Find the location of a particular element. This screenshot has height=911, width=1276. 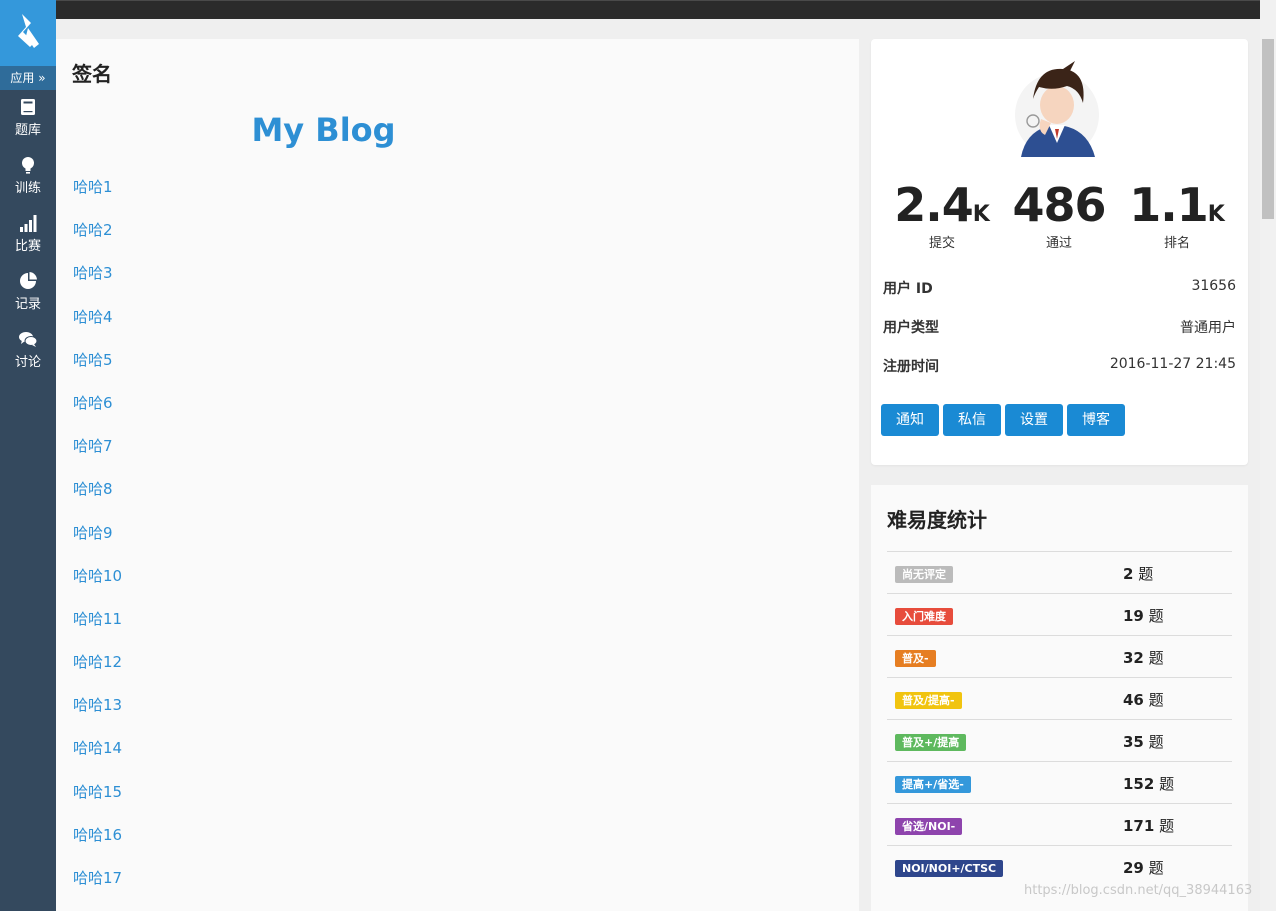

difficulty-row: 入门难度 19 题 is located at coordinates (1059, 614).